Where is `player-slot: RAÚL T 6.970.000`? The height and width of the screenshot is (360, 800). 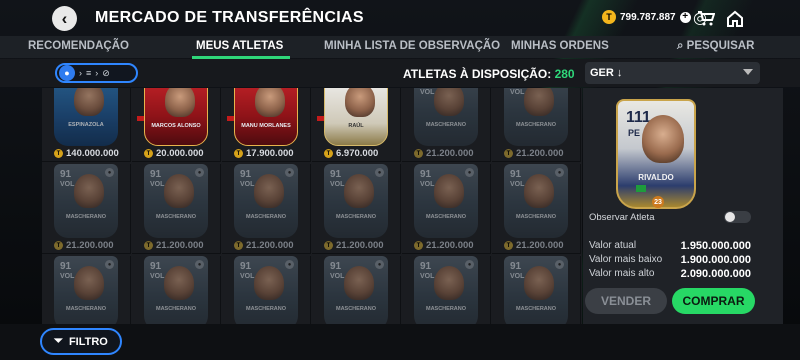 player-slot: RAÚL T 6.970.000 is located at coordinates (356, 125).